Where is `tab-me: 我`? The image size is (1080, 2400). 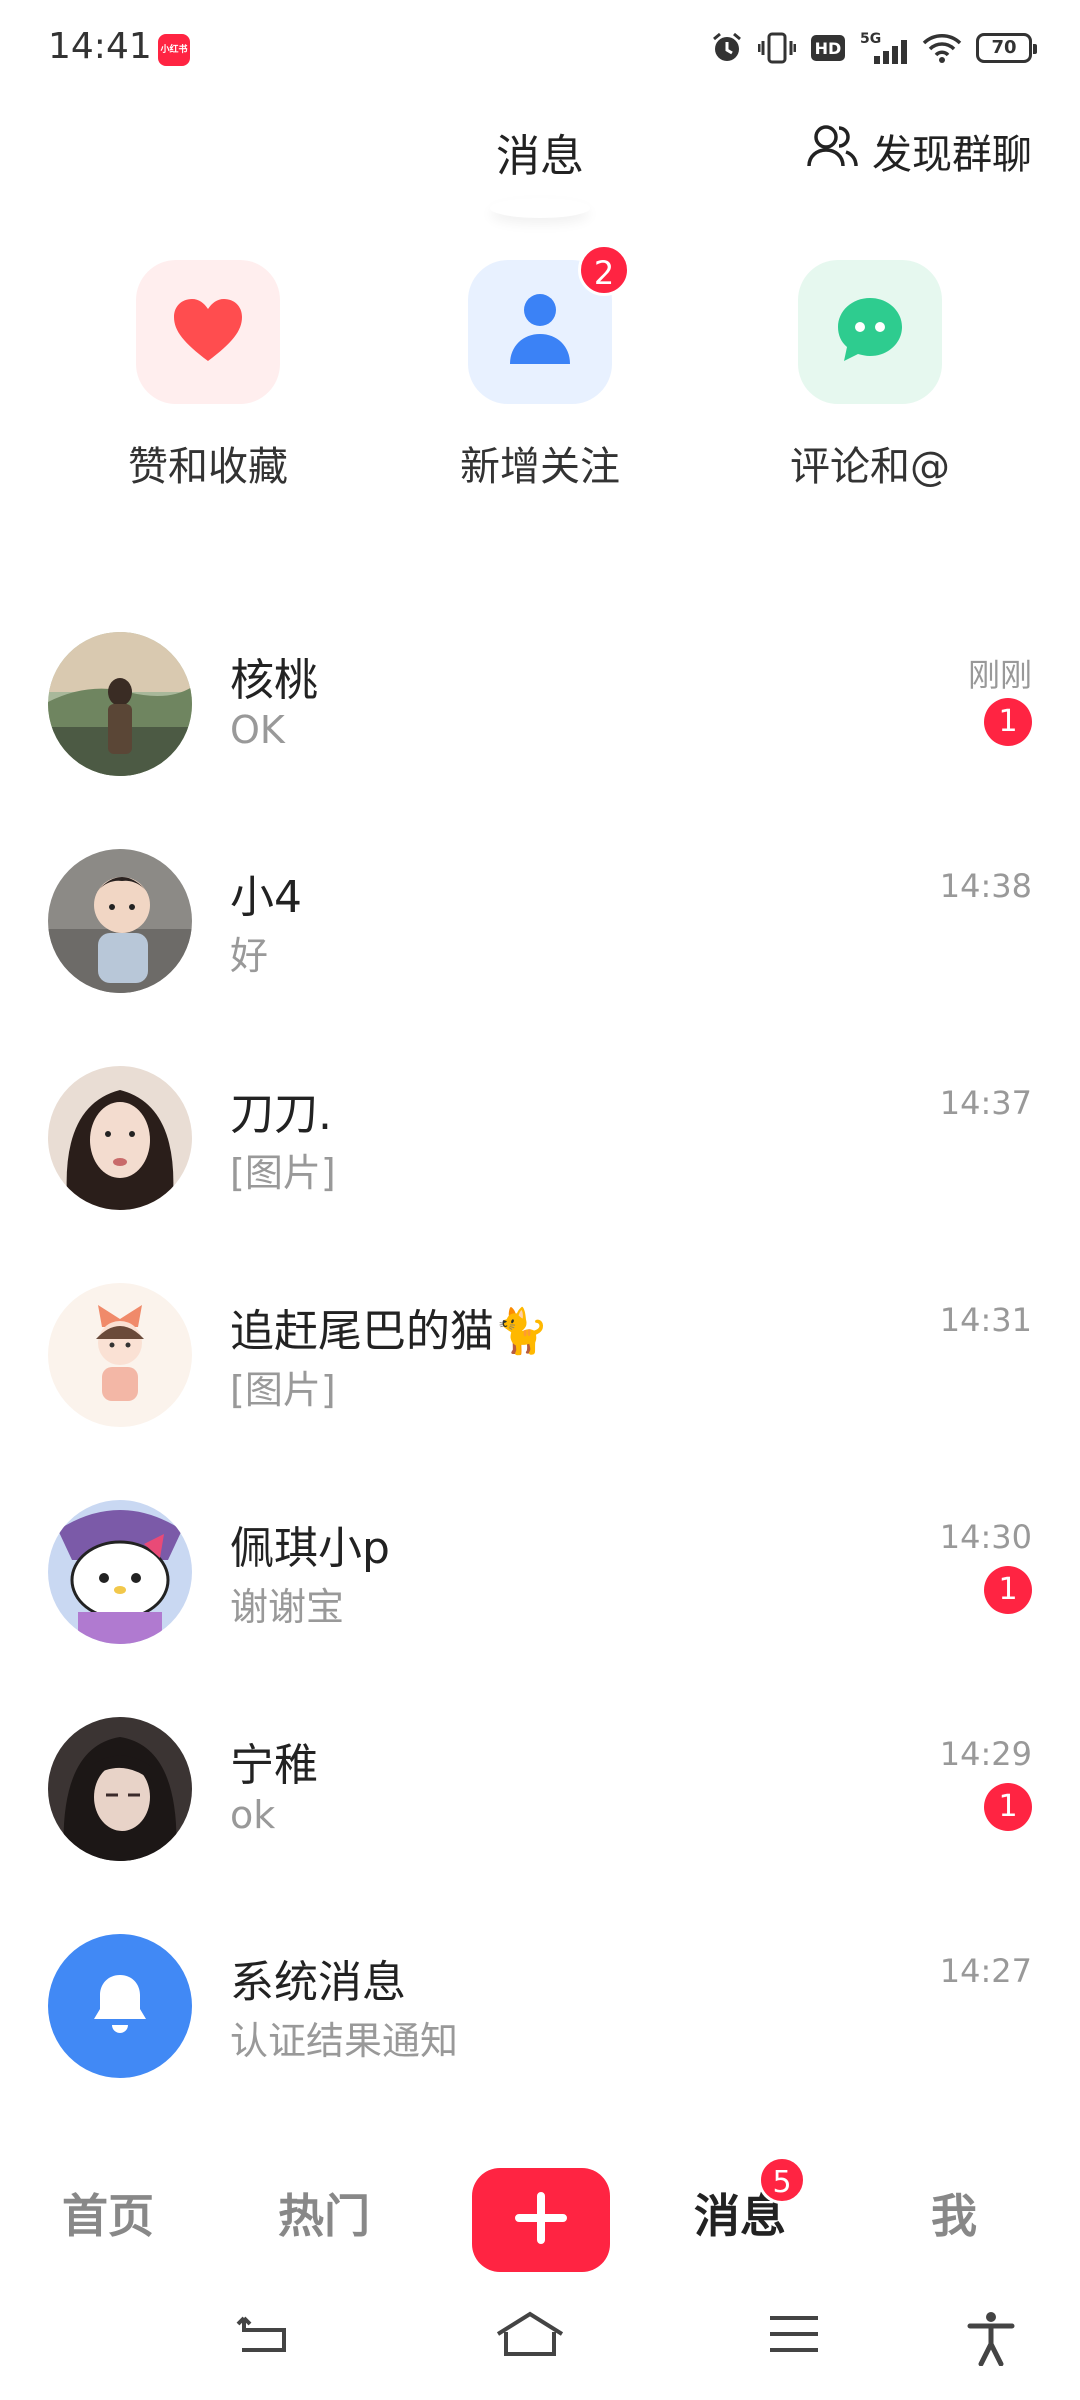
tab-me: 我 is located at coordinates (954, 2213).